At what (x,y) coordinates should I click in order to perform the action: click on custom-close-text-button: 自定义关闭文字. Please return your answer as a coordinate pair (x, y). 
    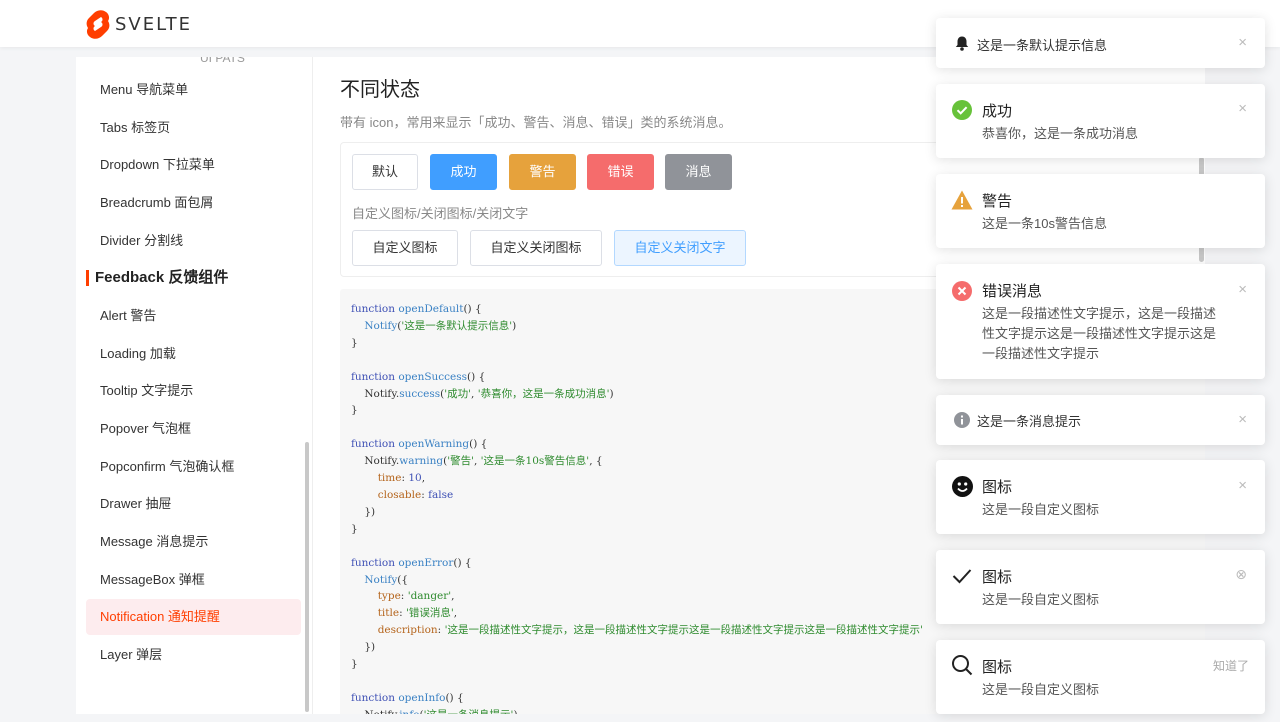
    Looking at the image, I should click on (680, 248).